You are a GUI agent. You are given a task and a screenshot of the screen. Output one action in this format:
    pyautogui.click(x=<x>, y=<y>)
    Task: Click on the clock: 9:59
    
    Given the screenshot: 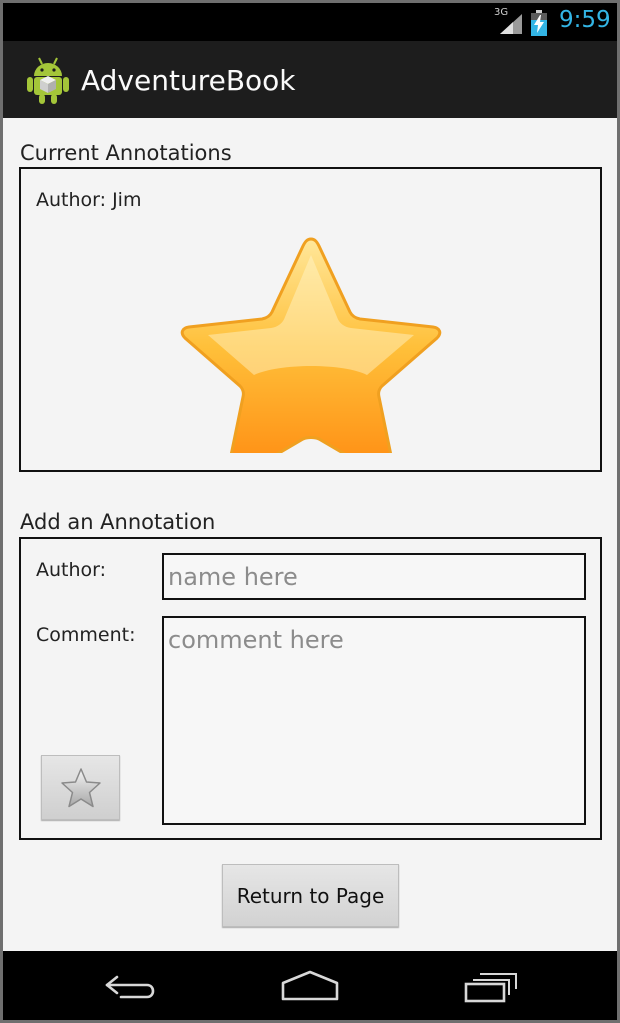 What is the action you would take?
    pyautogui.click(x=585, y=20)
    